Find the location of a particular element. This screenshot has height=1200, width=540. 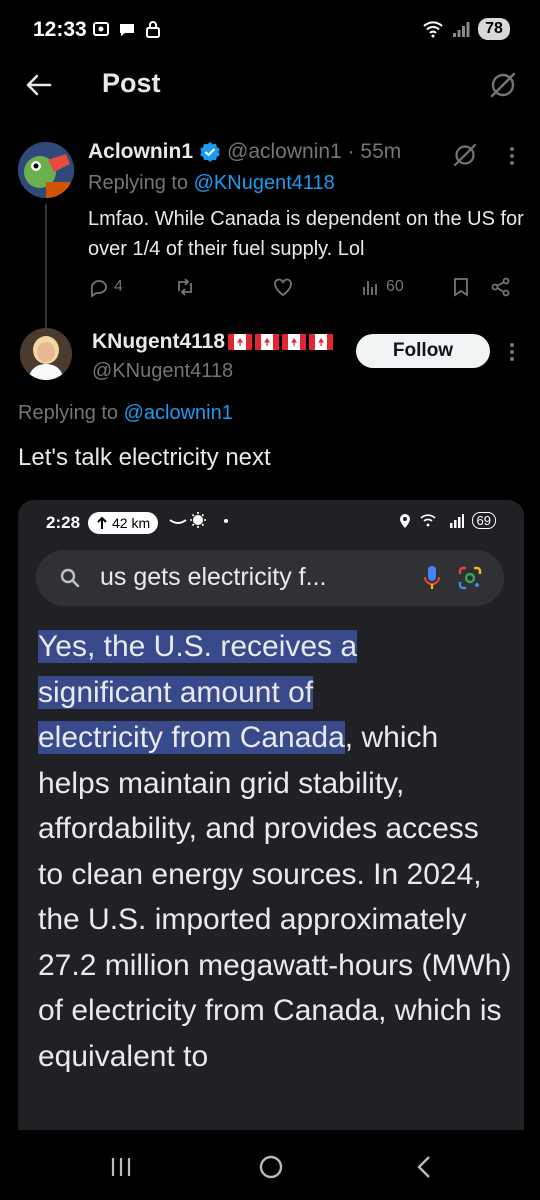

share-button is located at coordinates (501, 287).